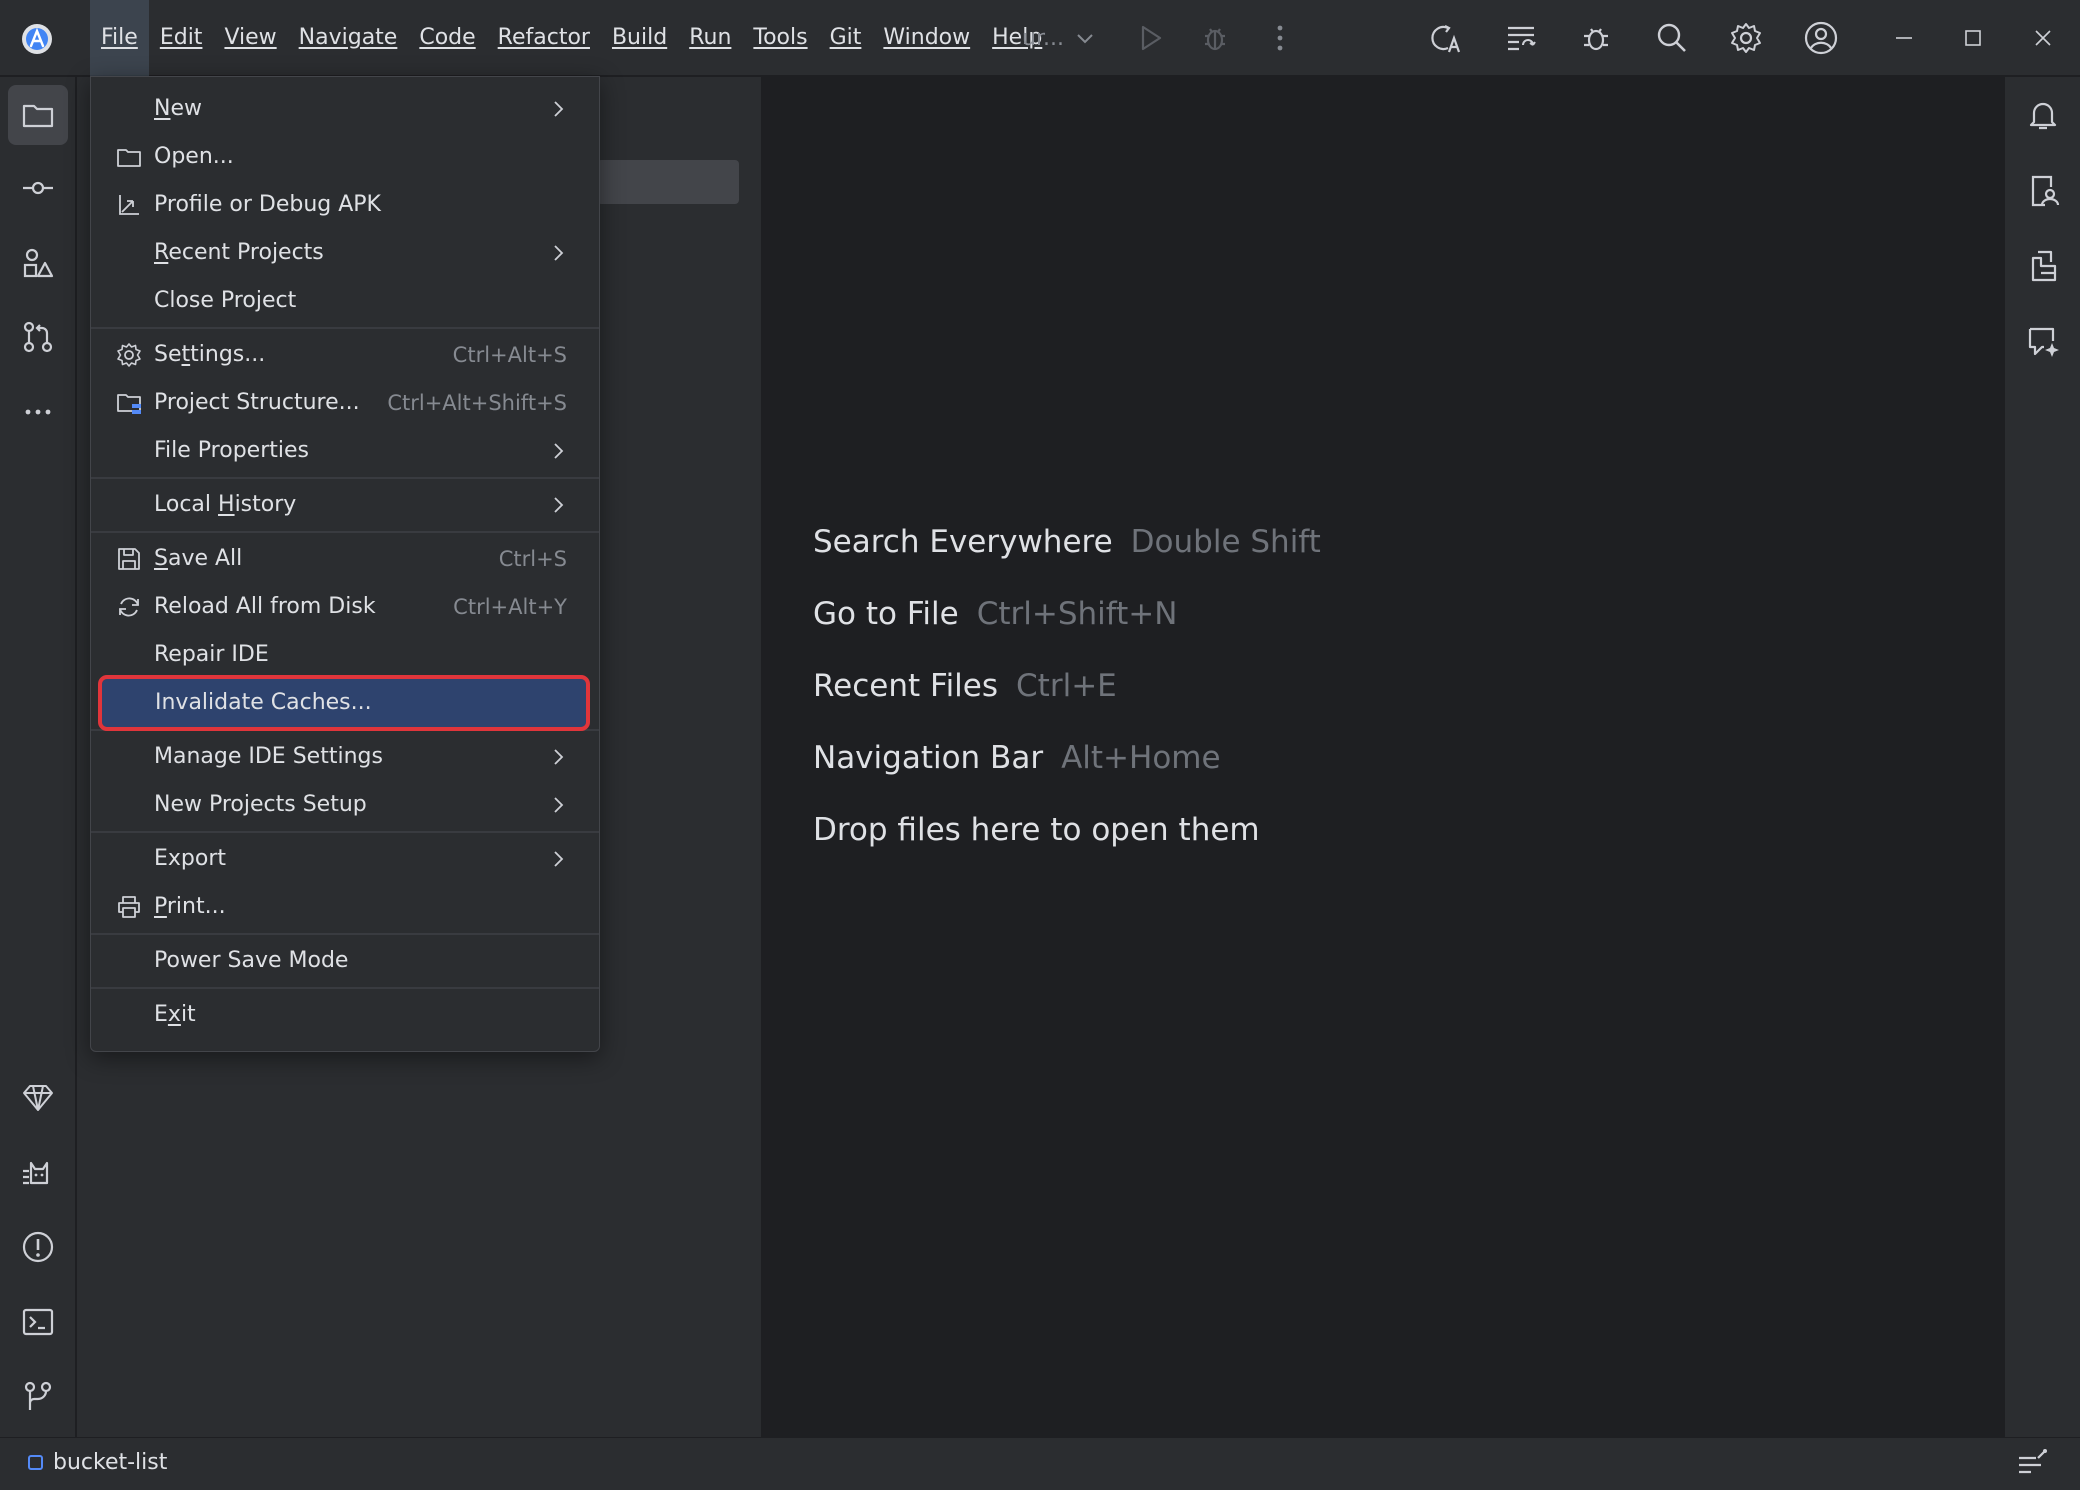  Describe the element at coordinates (190, 858) in the screenshot. I see `menu-item-label: Export` at that location.